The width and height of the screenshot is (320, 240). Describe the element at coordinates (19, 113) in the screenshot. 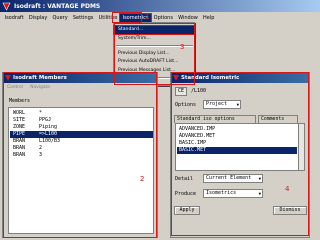

I see `member-type: WORL` at that location.